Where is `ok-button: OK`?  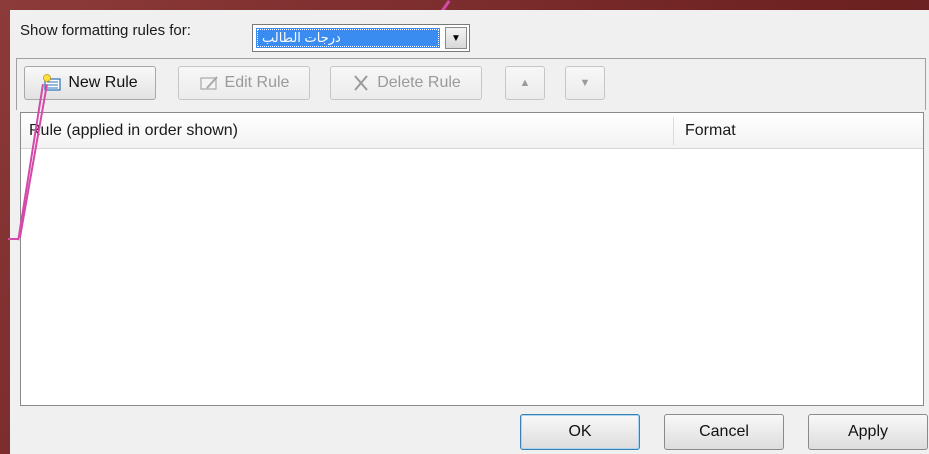
ok-button: OK is located at coordinates (580, 432).